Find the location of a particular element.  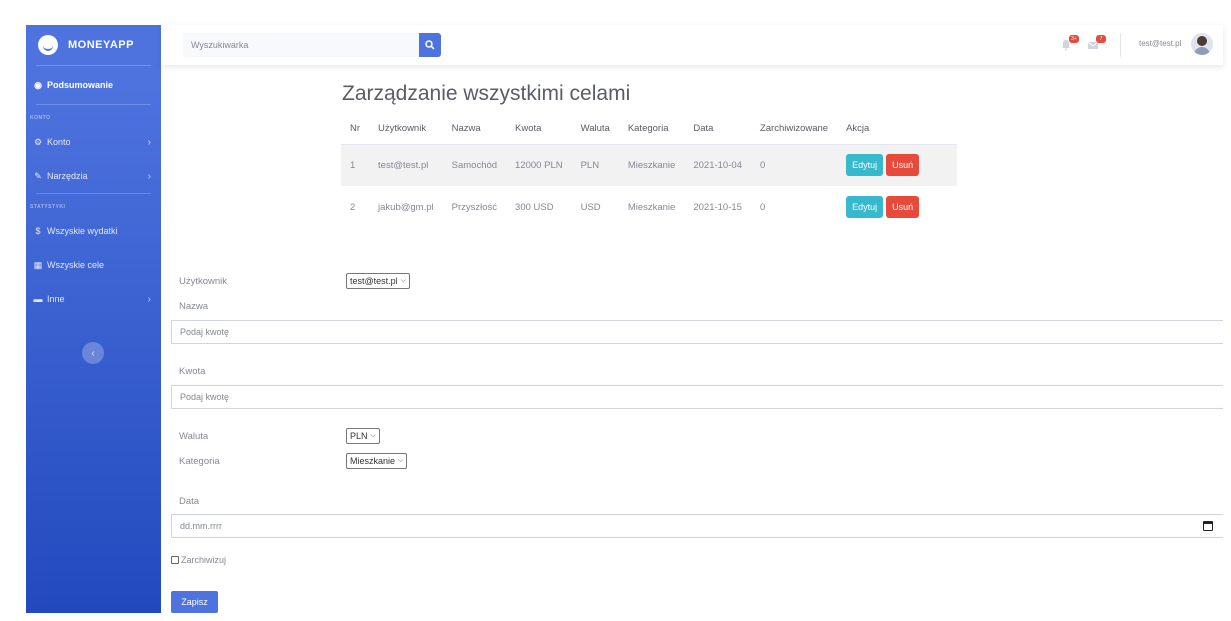

search-icon is located at coordinates (430, 45).